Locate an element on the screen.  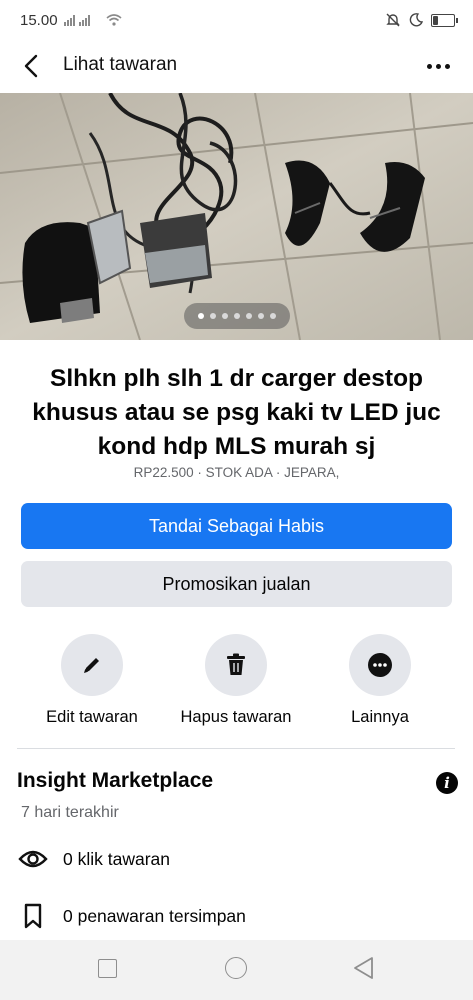
home-button is located at coordinates (236, 968).